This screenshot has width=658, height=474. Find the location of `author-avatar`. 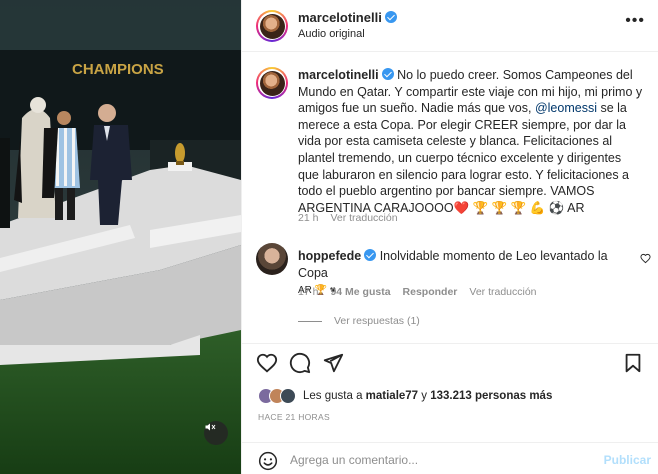

author-avatar is located at coordinates (272, 26).